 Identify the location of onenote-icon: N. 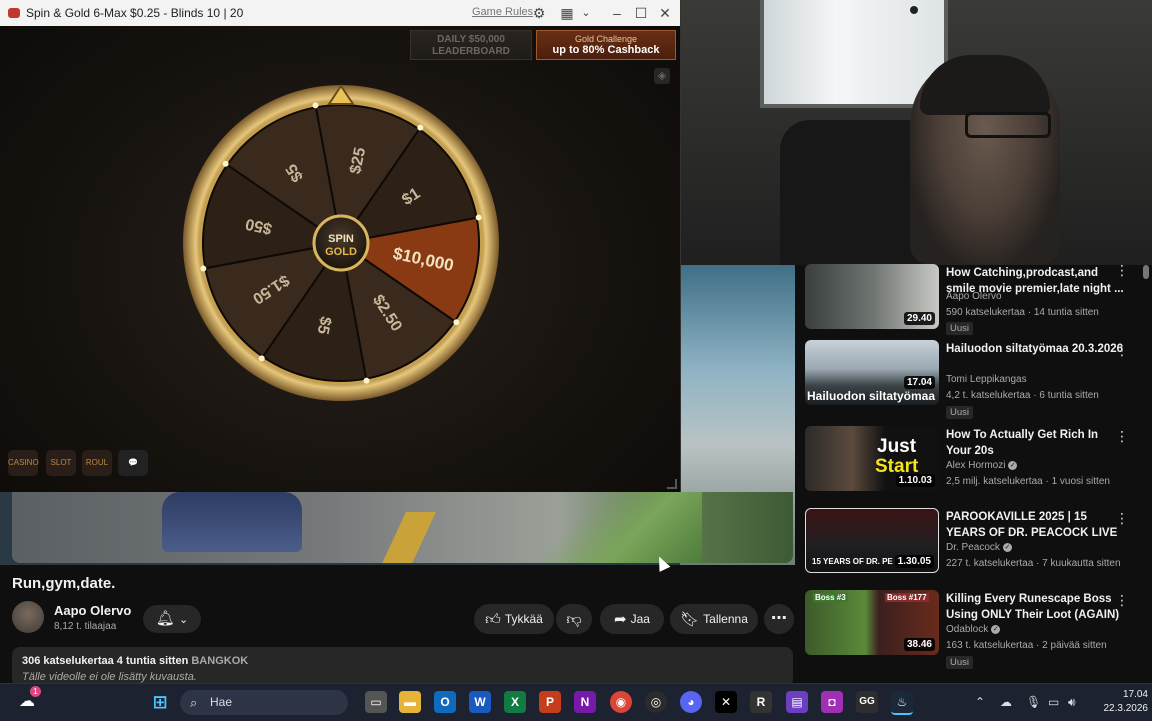
(585, 702).